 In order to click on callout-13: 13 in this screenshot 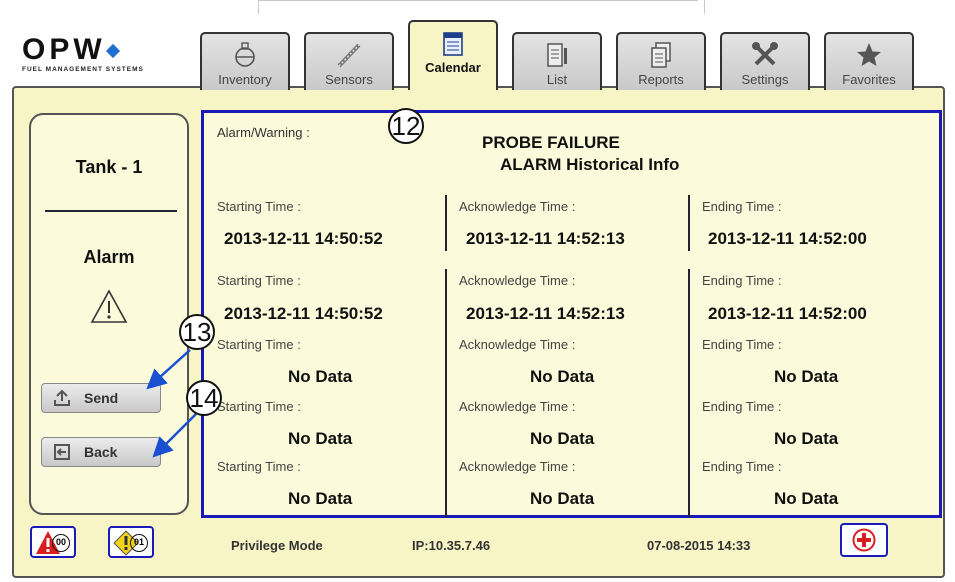, I will do `click(197, 332)`.